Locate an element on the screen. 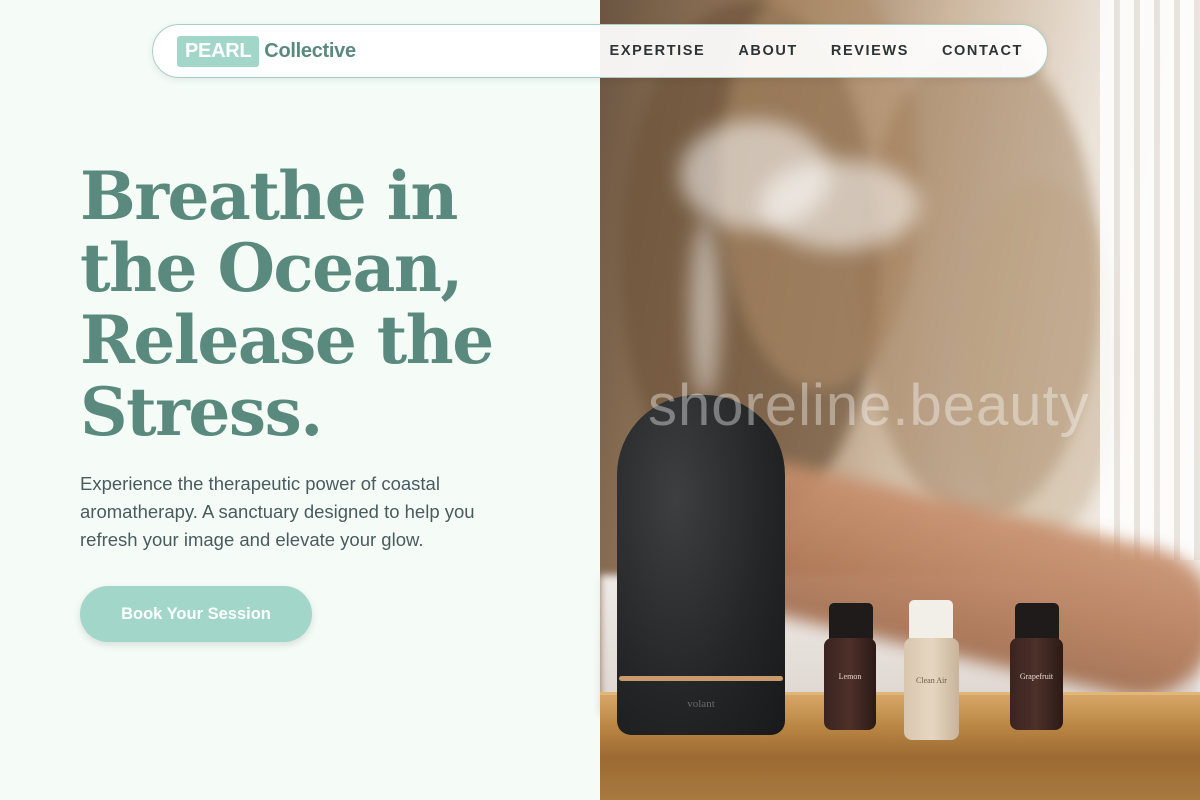  nav-links: EXPERTISE ABOUT REVIEWS CONTACT is located at coordinates (816, 51).